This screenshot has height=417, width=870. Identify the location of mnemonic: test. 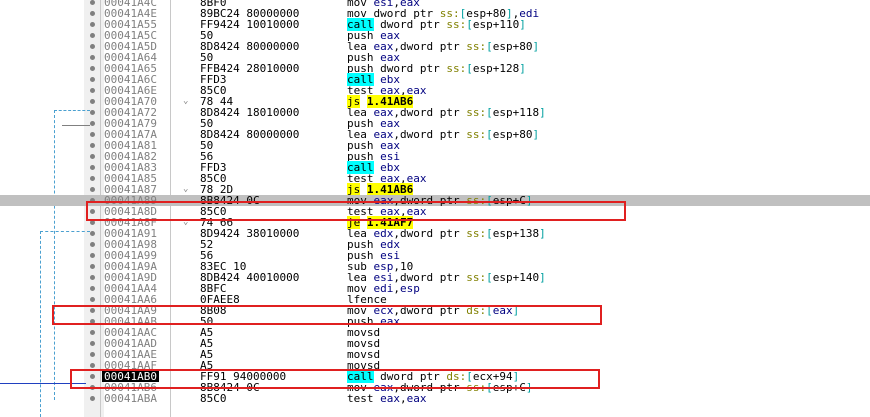
(360, 398).